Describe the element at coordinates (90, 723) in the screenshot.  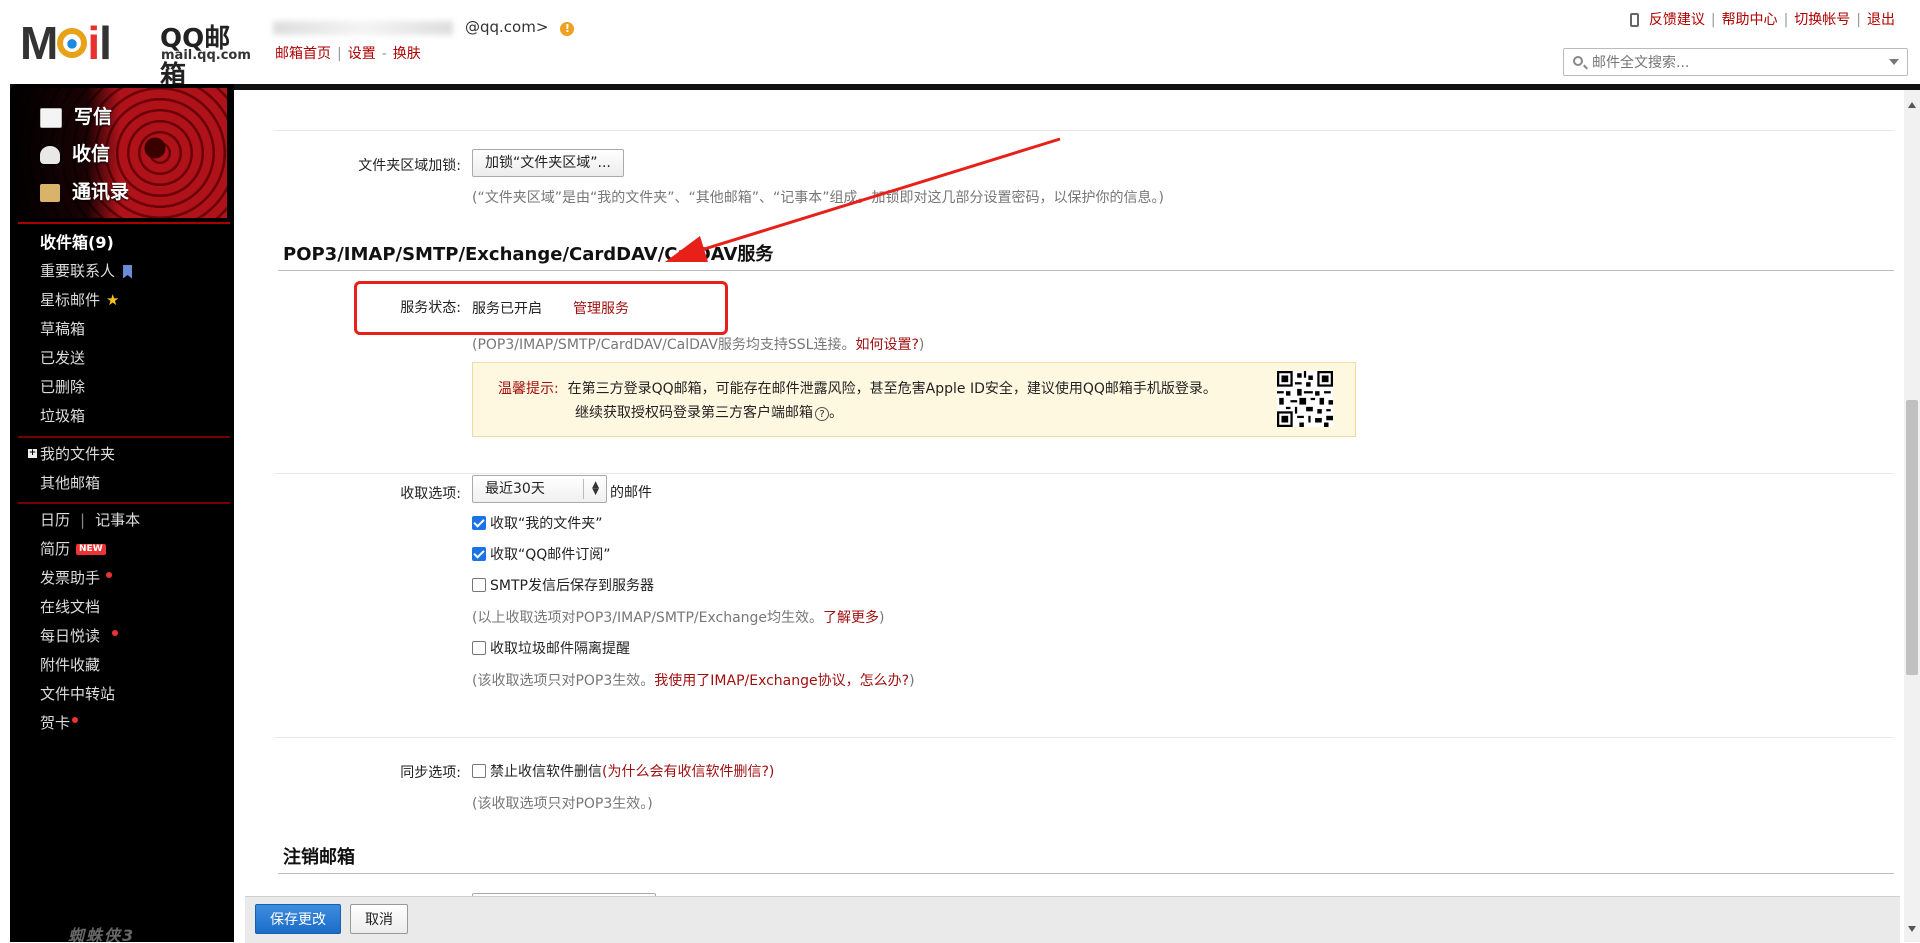
I see `sidebar-item-cards: 贺卡` at that location.